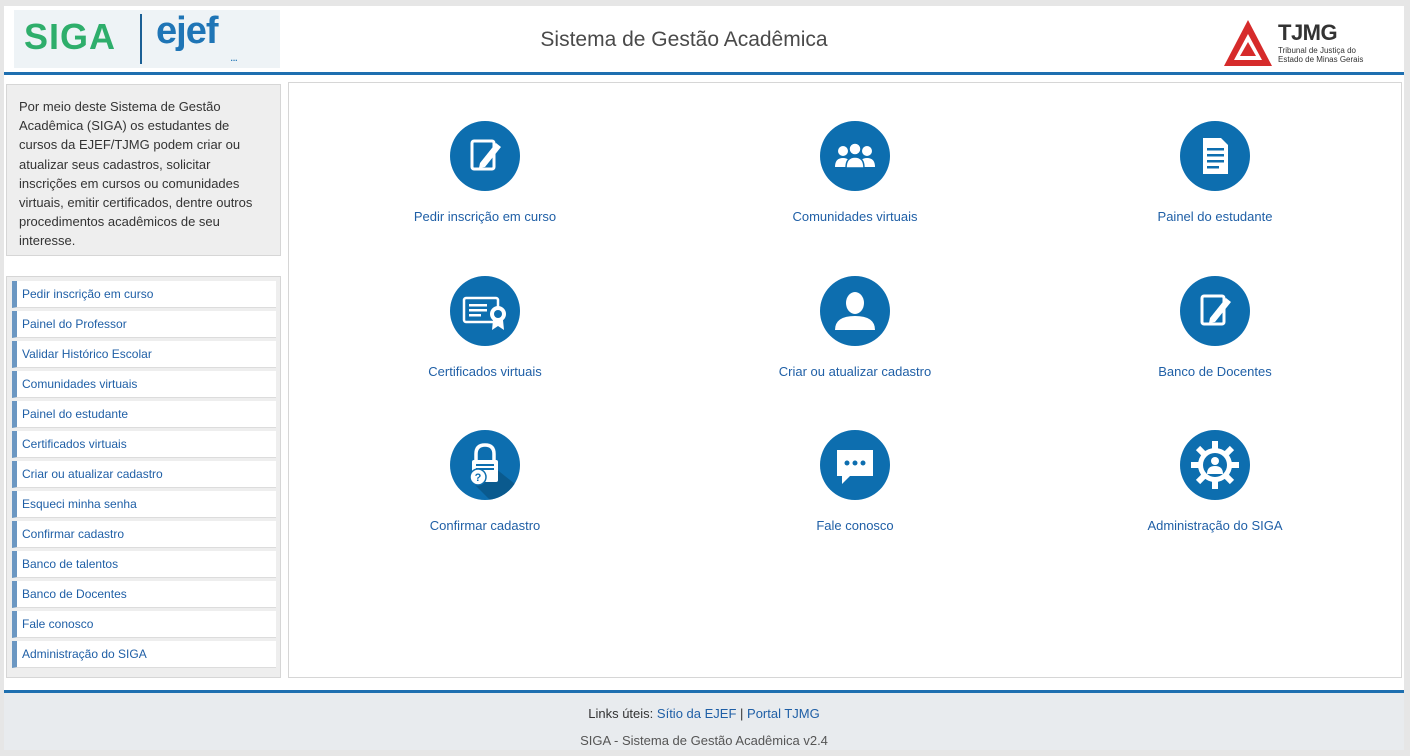 This screenshot has height=756, width=1410. Describe the element at coordinates (144, 654) in the screenshot. I see `sidebar-item-administracao: Administração do SIGA` at that location.